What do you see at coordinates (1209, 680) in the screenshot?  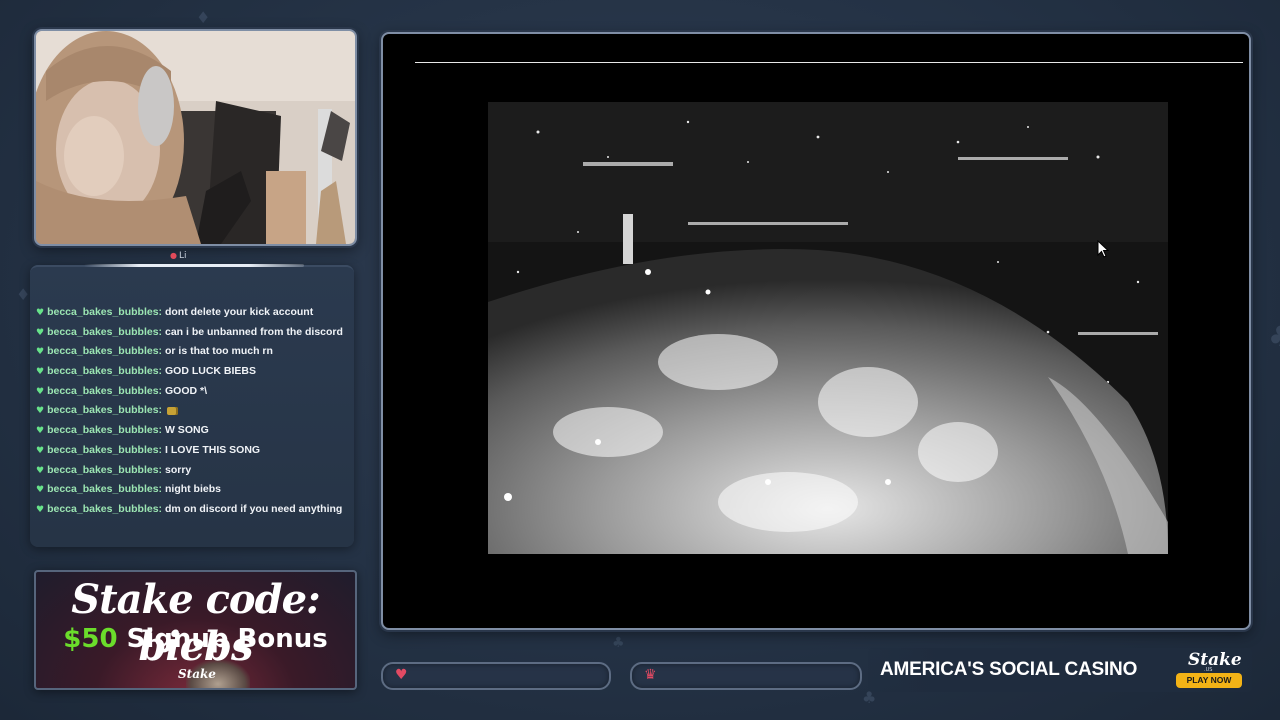 I see `play-now-button: PLAY NOW` at bounding box center [1209, 680].